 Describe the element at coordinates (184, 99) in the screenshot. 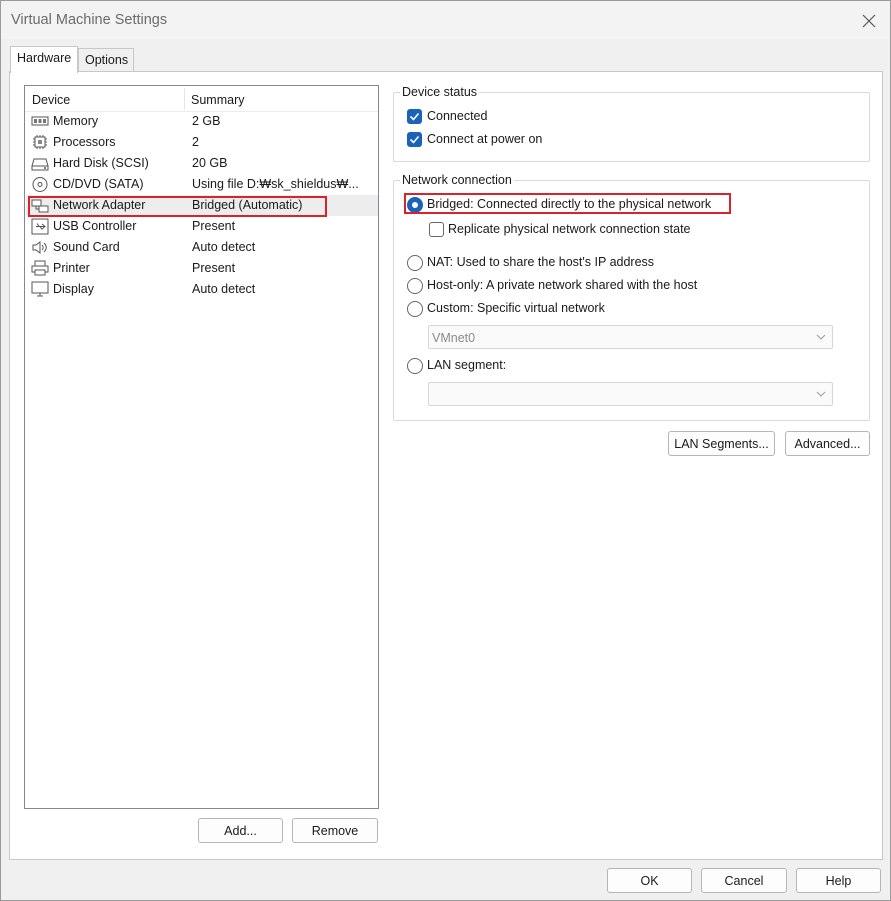

I see `column-separator` at that location.